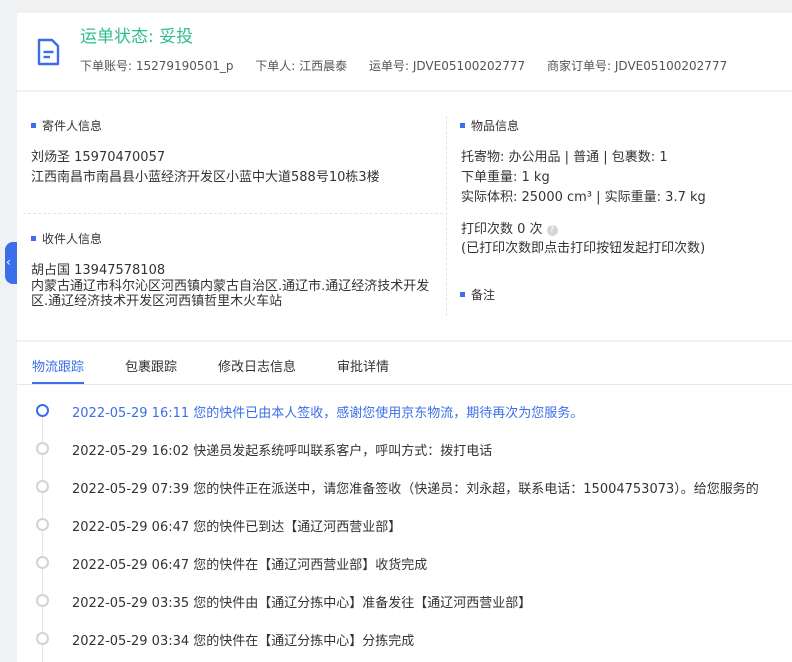  What do you see at coordinates (243, 641) in the screenshot?
I see `timeline-text: 2022-05-29 03:34 您的快件在【通辽分拣中心】分拣完成` at bounding box center [243, 641].